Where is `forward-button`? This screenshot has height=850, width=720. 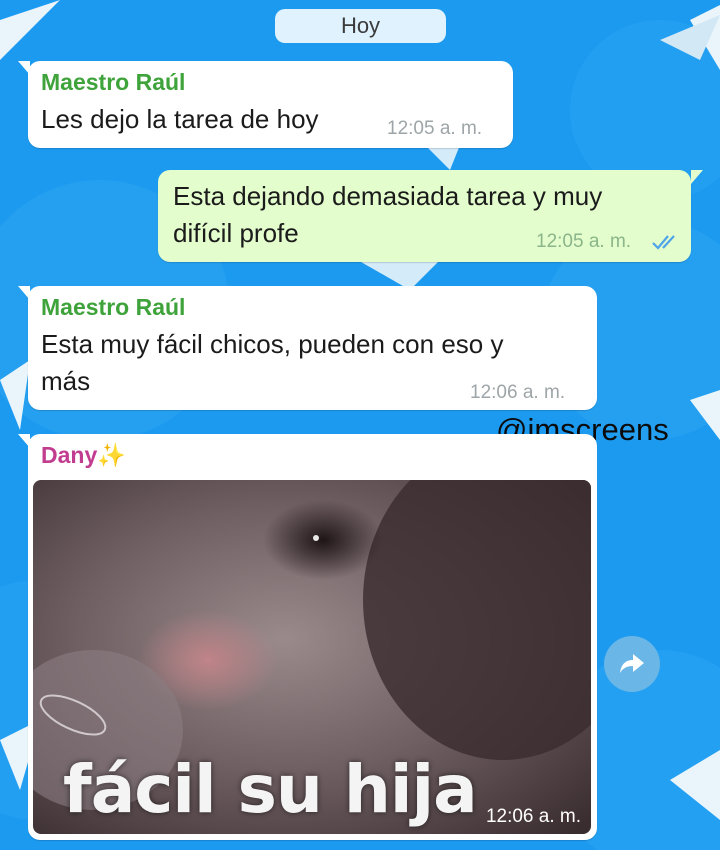
forward-button is located at coordinates (632, 664).